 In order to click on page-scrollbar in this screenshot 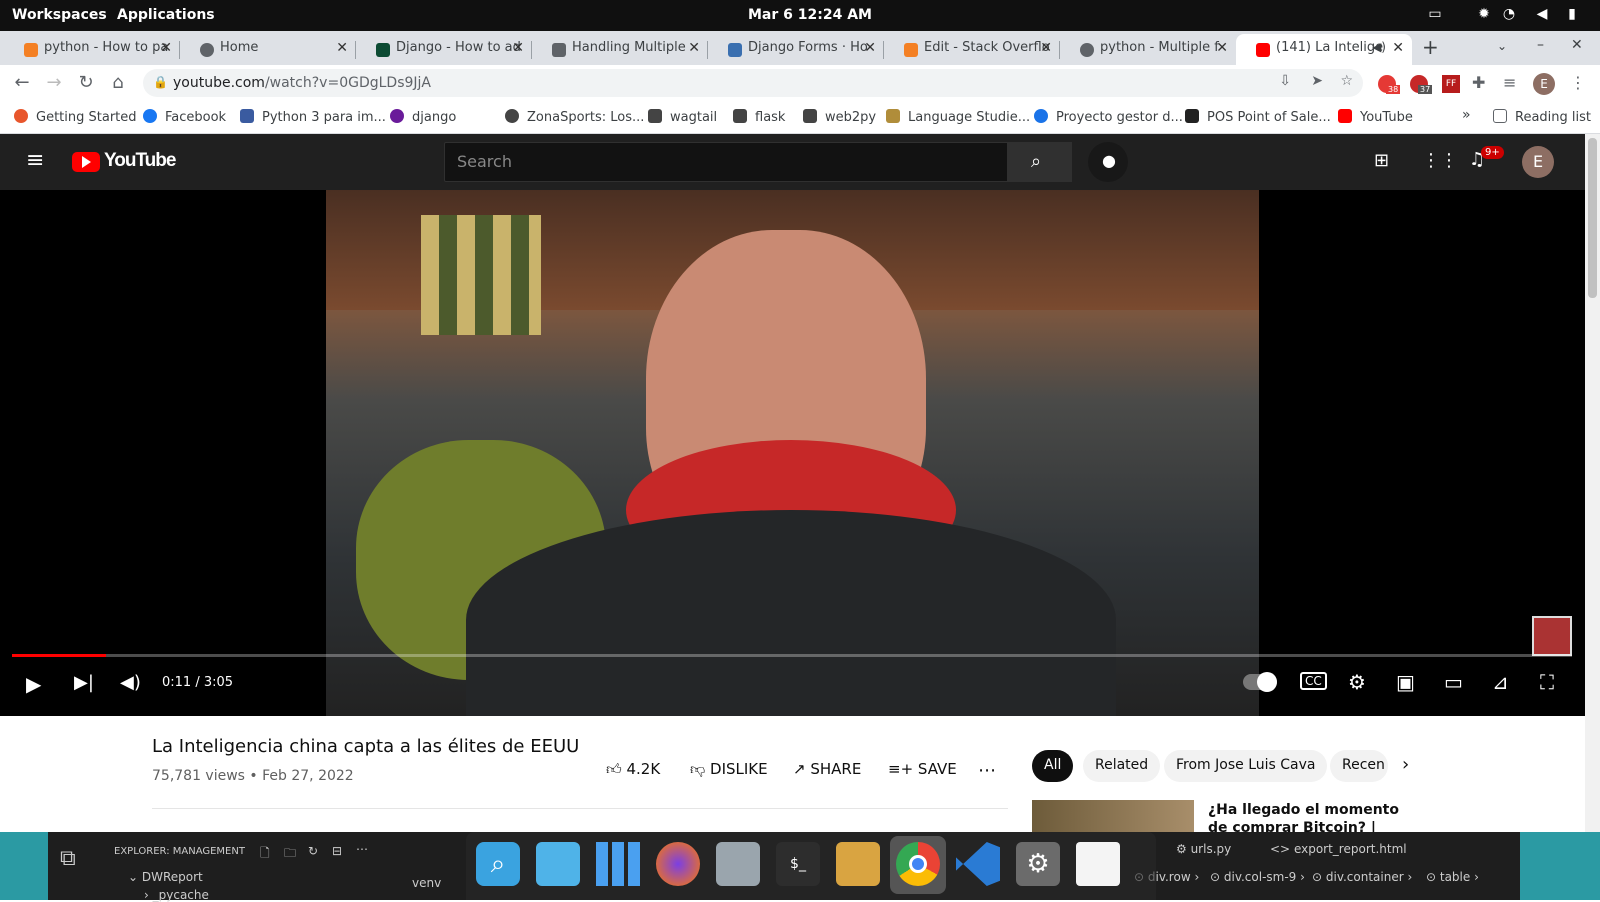, I will do `click(1592, 483)`.